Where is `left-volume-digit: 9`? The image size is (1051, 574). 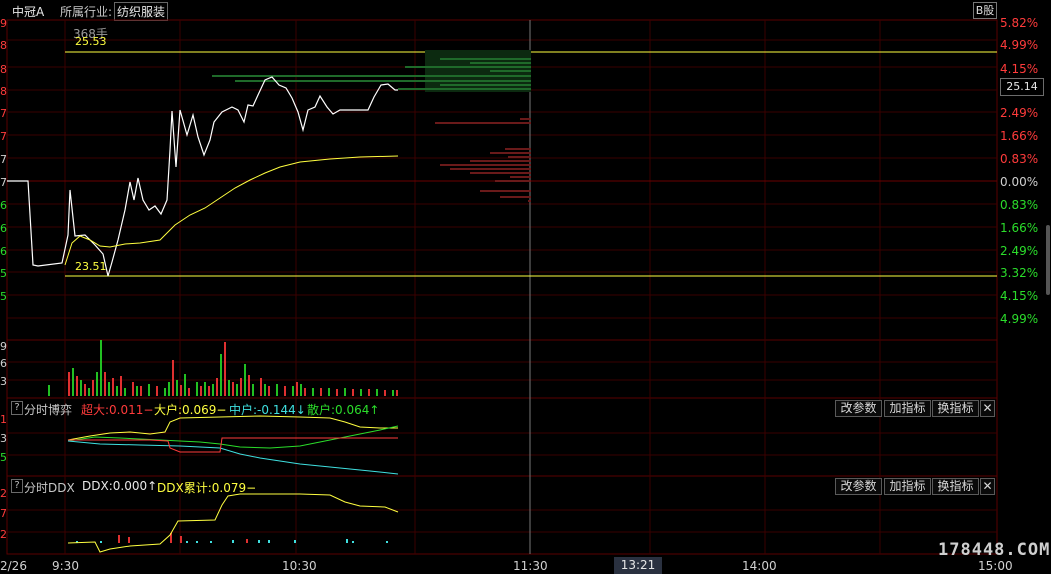
left-volume-digit: 9 is located at coordinates (3, 346).